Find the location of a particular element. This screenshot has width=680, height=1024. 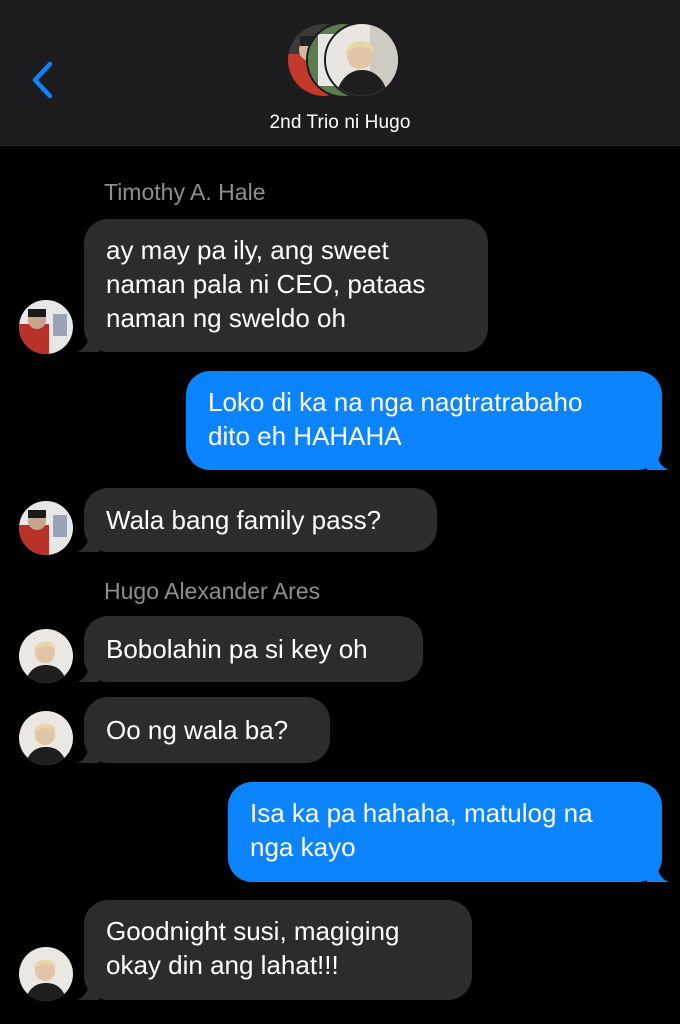

back-button is located at coordinates (44, 80).